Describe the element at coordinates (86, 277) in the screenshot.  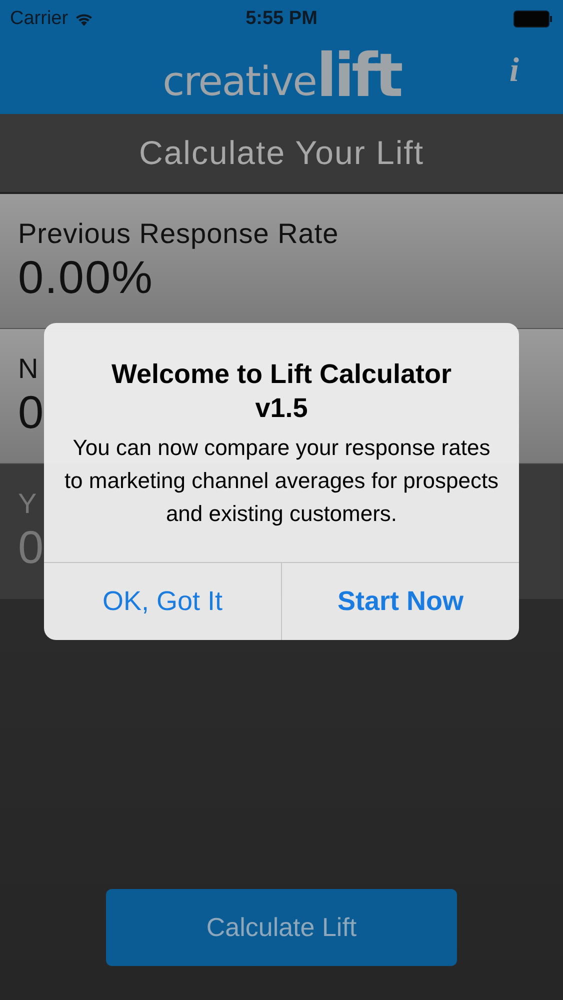
I see `field-value: 0.00%` at that location.